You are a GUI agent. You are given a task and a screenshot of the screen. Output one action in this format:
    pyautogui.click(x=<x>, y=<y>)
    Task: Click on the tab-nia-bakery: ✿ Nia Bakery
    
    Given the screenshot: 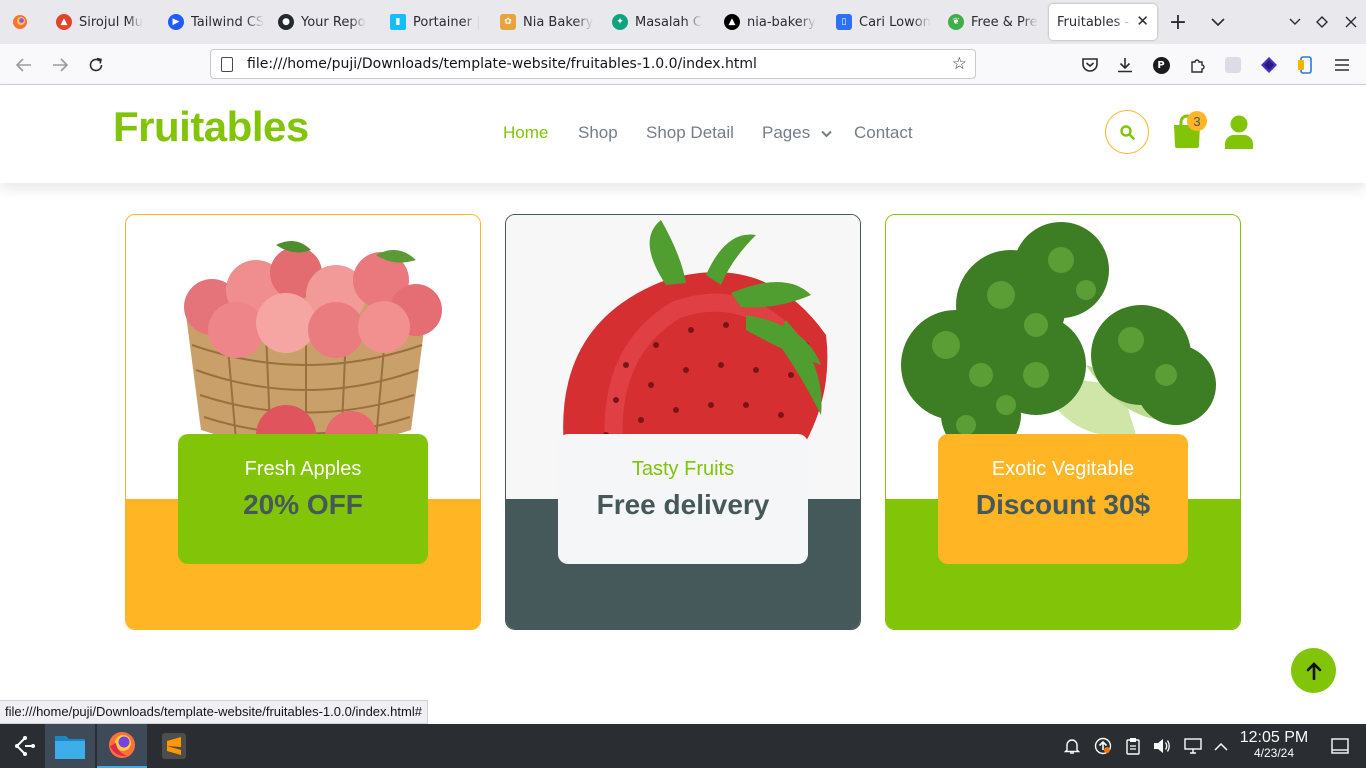 What is the action you would take?
    pyautogui.click(x=543, y=22)
    